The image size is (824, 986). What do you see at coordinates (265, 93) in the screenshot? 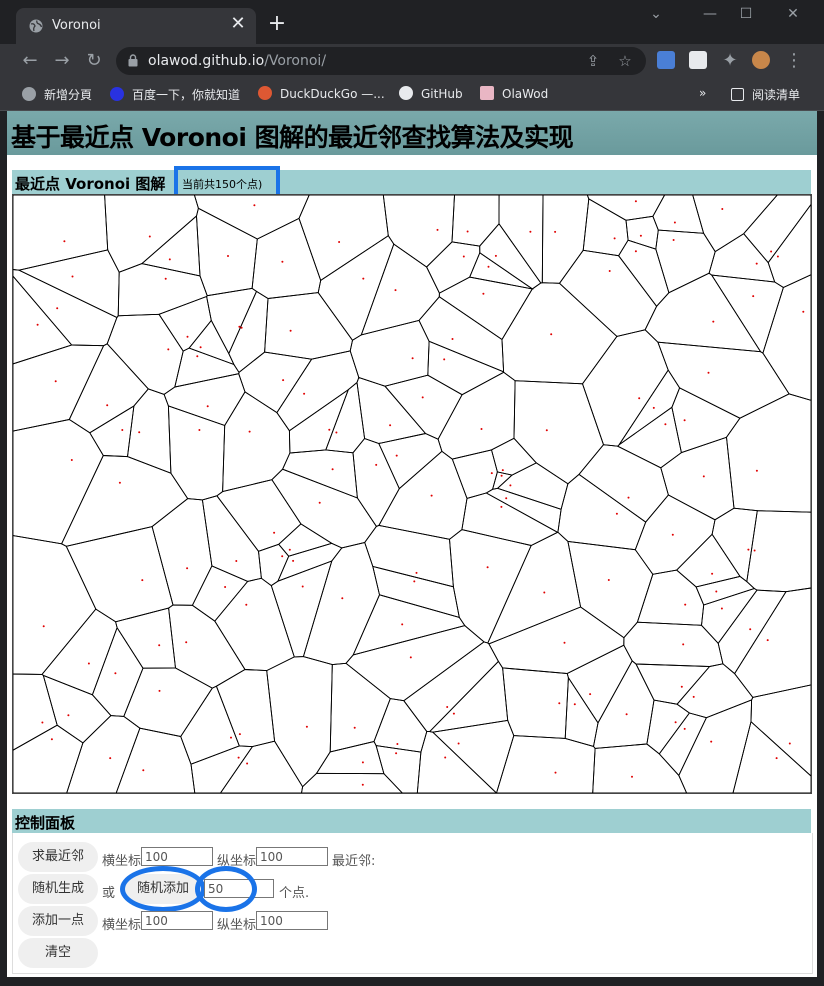
I see `duckduckgo-icon` at bounding box center [265, 93].